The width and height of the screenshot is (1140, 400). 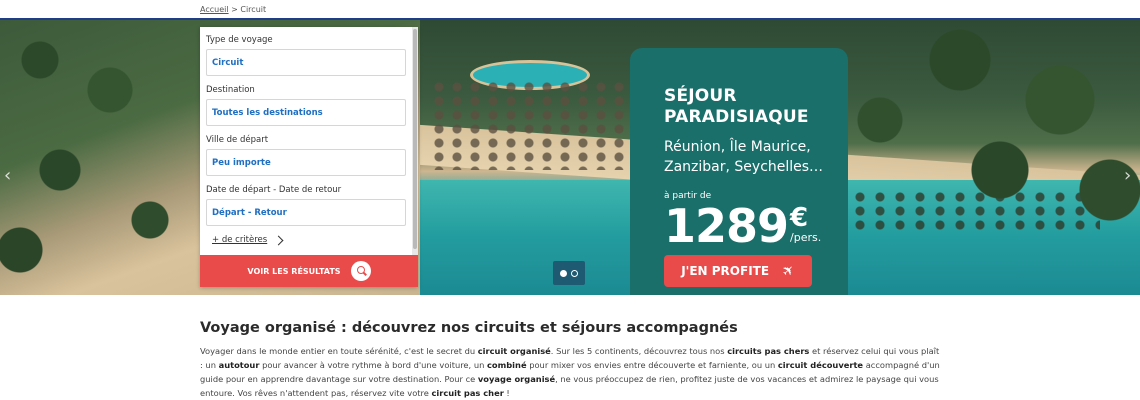 I want to click on see-results-label: VOIR LES RÉSULTATS, so click(x=294, y=271).